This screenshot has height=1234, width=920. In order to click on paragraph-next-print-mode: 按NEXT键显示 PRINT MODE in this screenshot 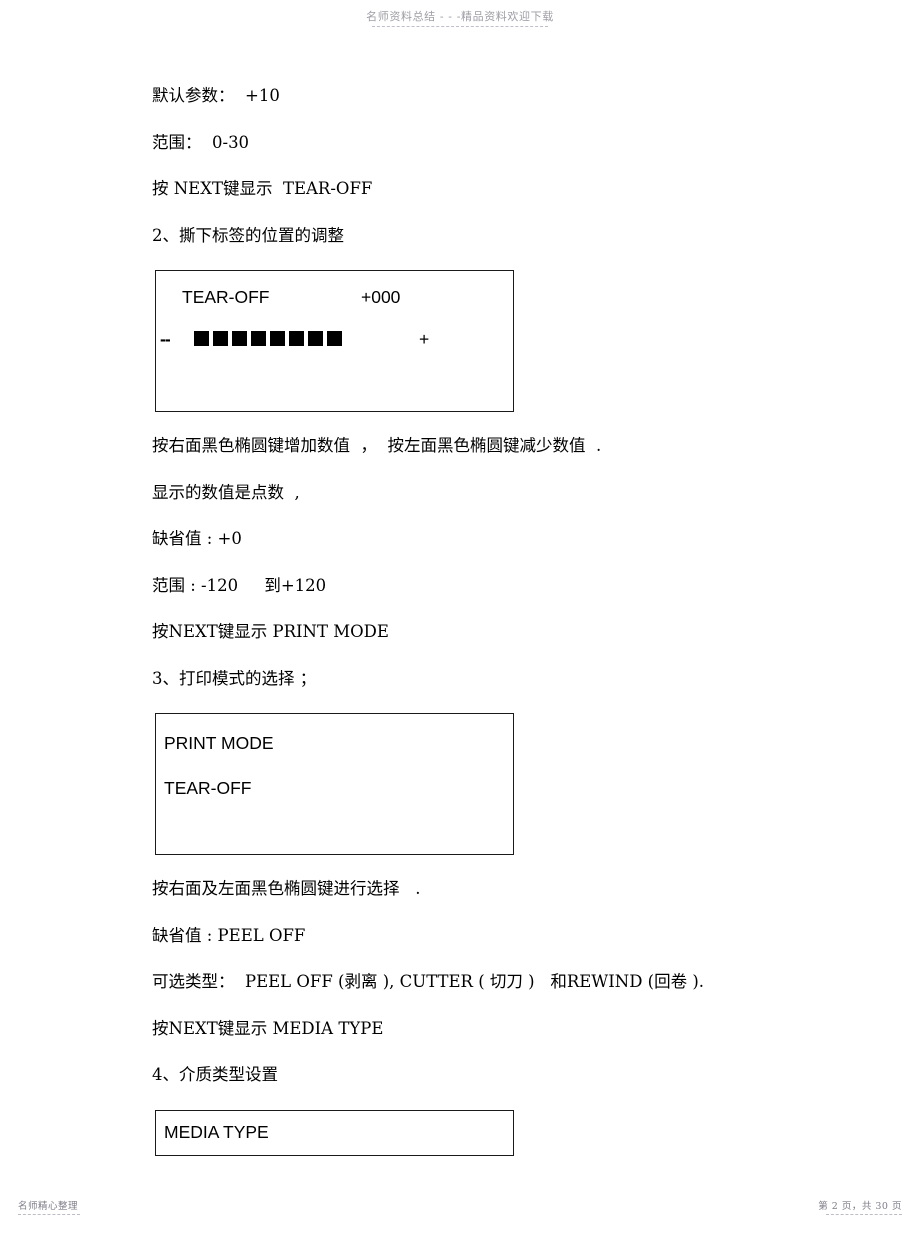, I will do `click(270, 631)`.